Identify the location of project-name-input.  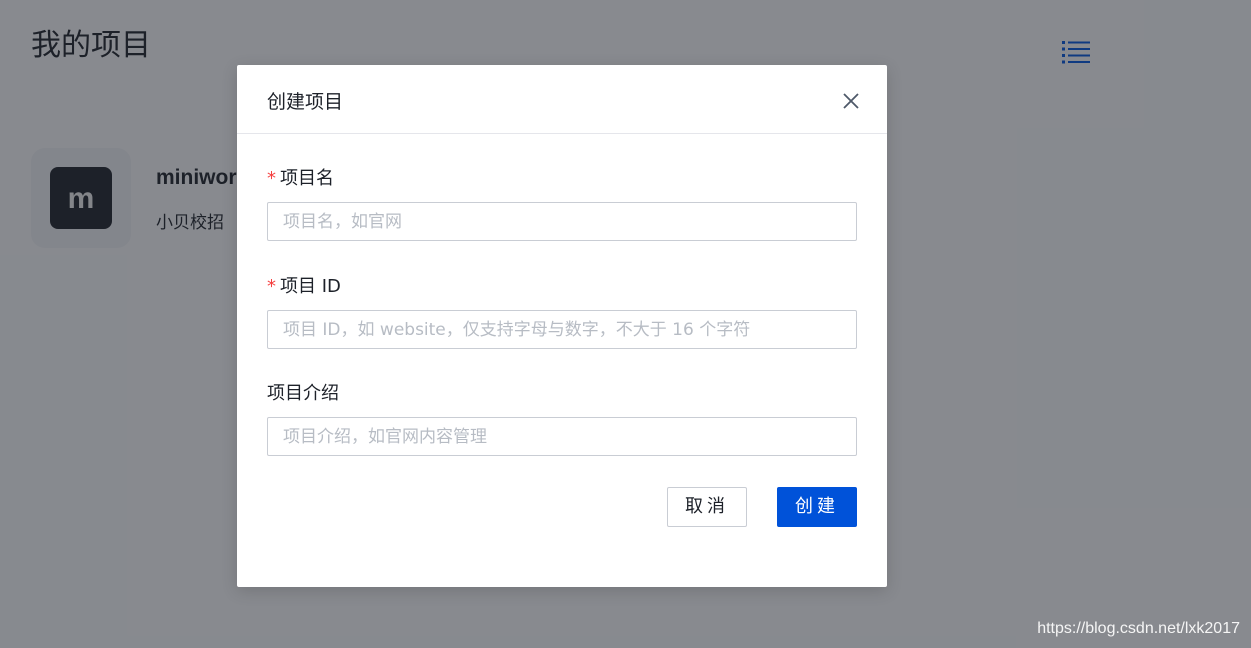
(562, 221).